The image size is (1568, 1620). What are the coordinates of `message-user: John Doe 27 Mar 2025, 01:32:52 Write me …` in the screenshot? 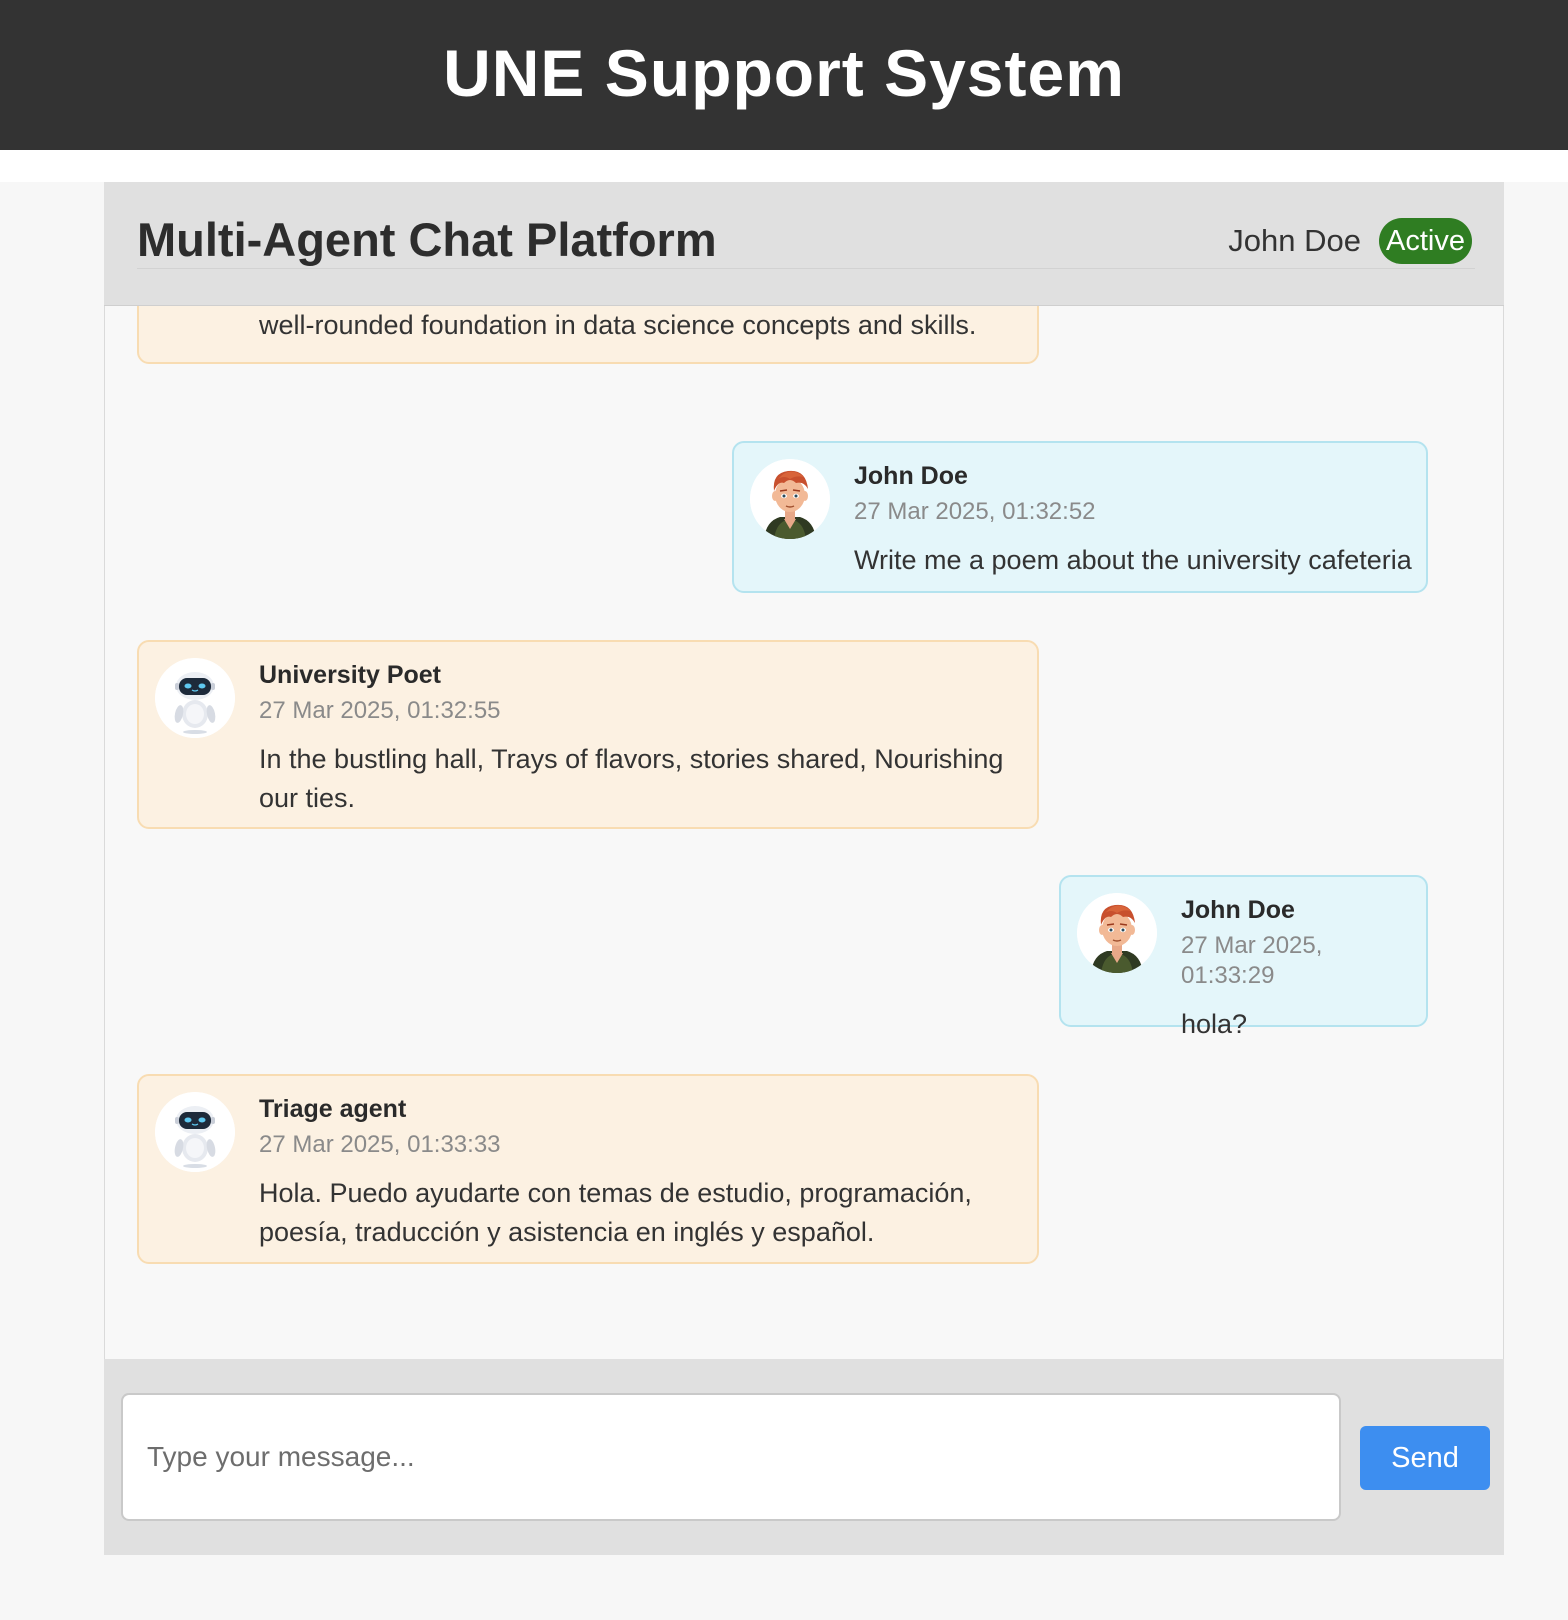 It's located at (1080, 517).